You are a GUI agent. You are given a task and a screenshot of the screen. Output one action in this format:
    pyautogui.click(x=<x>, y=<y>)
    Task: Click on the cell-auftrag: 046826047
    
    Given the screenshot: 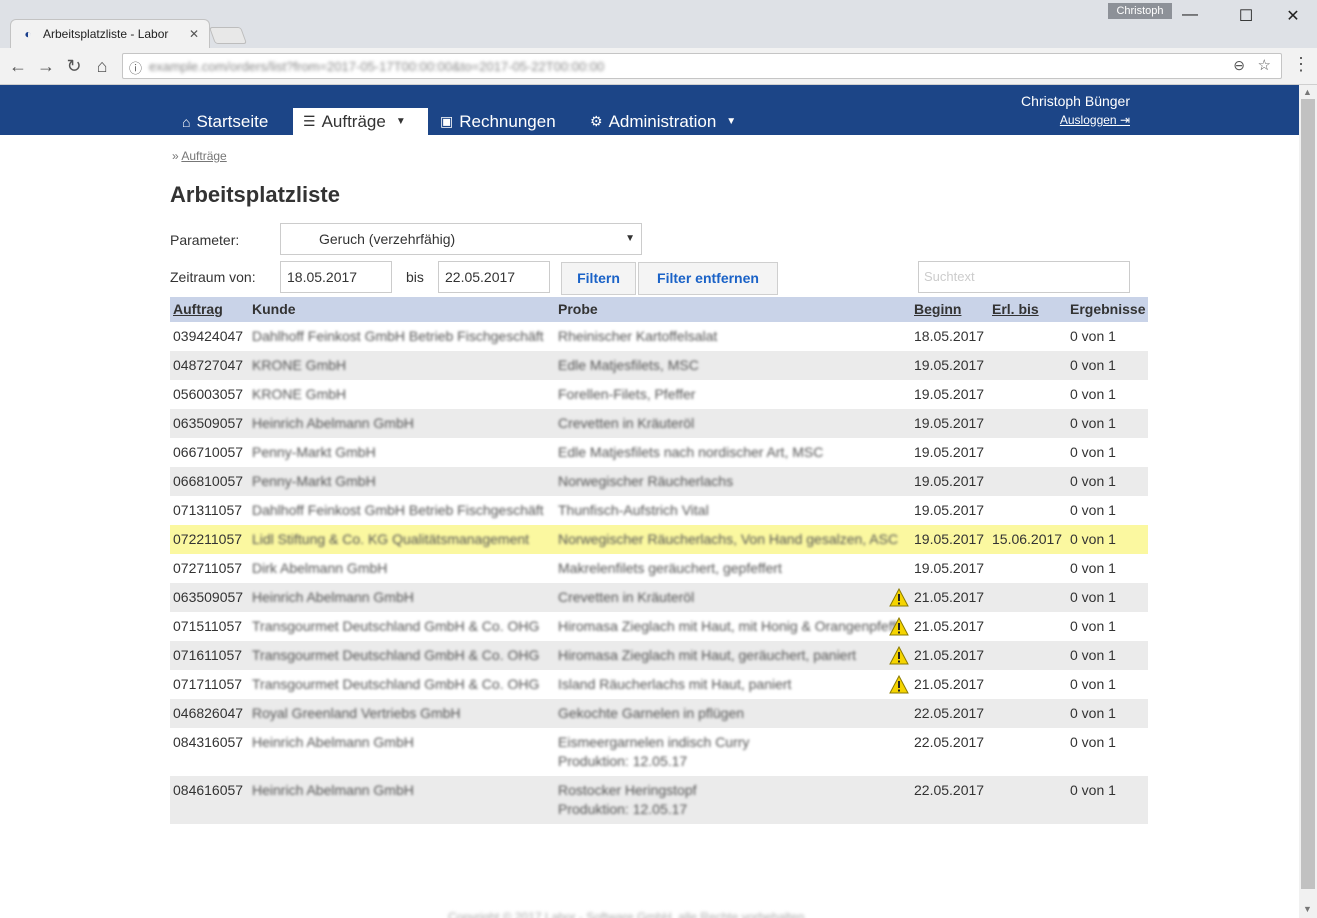 What is the action you would take?
    pyautogui.click(x=208, y=713)
    